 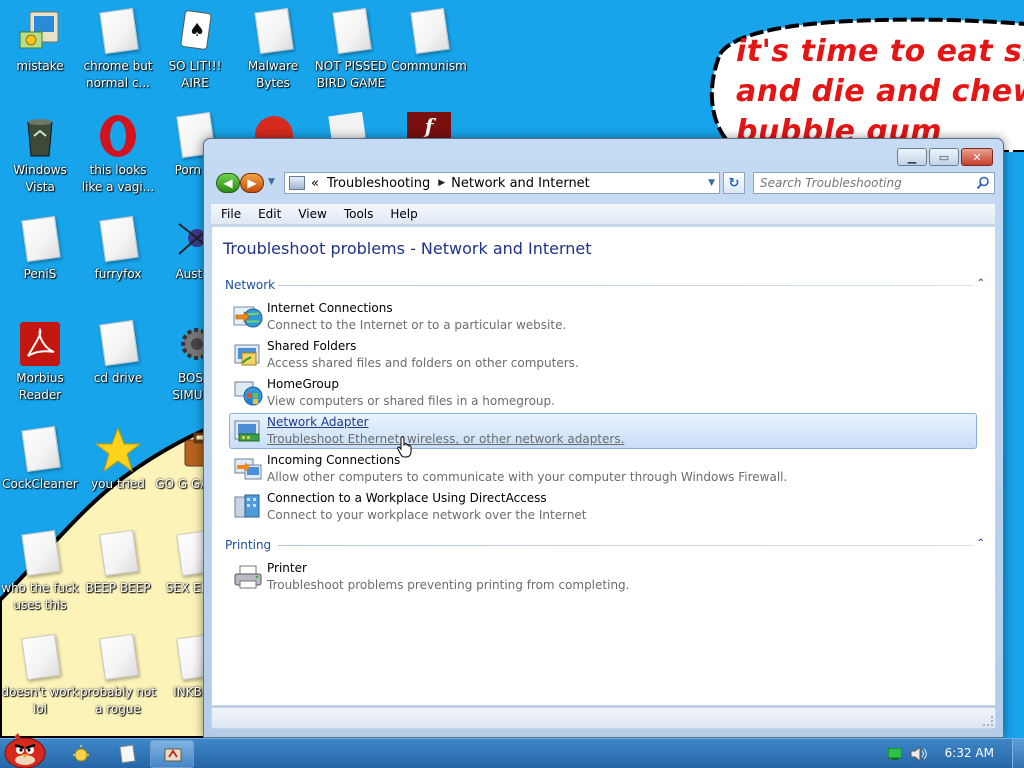 What do you see at coordinates (603, 718) in the screenshot?
I see `status-bar` at bounding box center [603, 718].